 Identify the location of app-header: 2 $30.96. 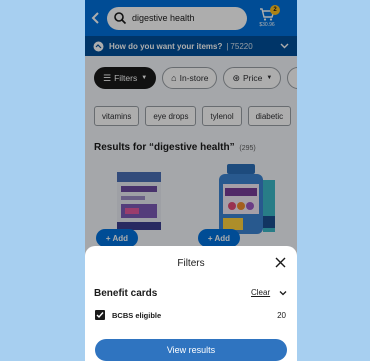
(191, 18).